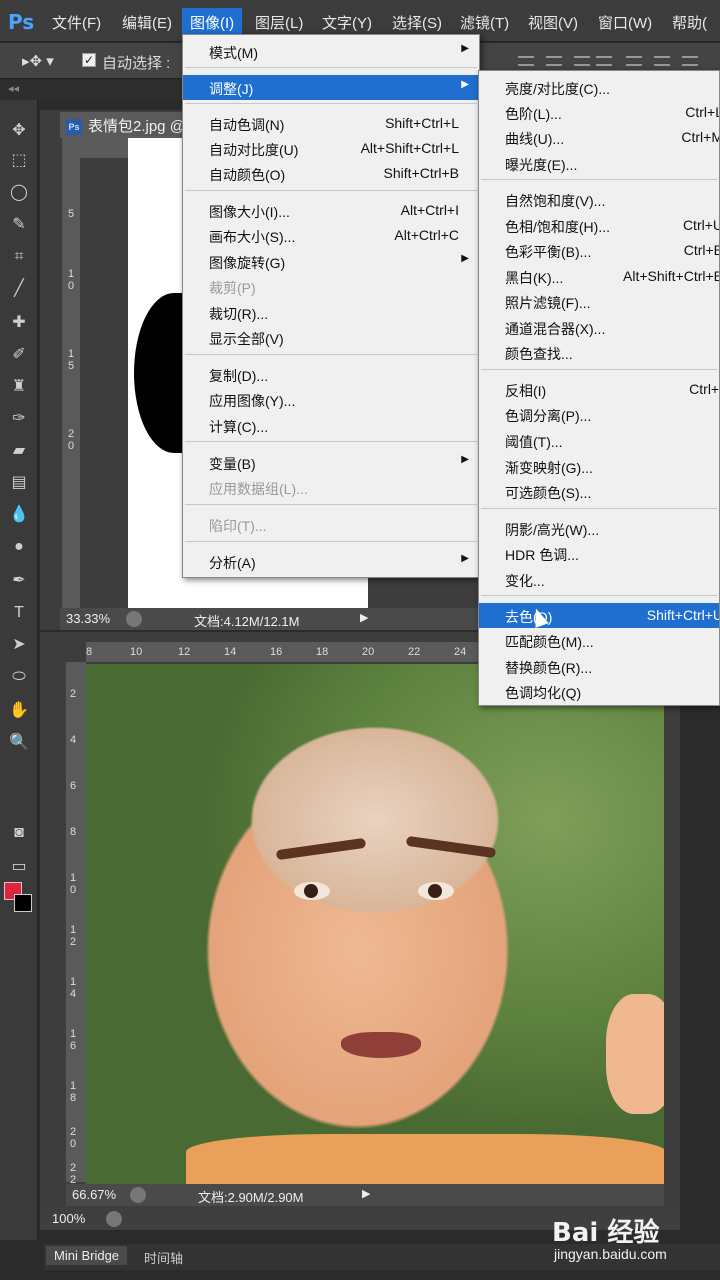 The width and height of the screenshot is (720, 1280). What do you see at coordinates (38, 61) in the screenshot?
I see `move-tool-icon: ▸✥ ▾` at bounding box center [38, 61].